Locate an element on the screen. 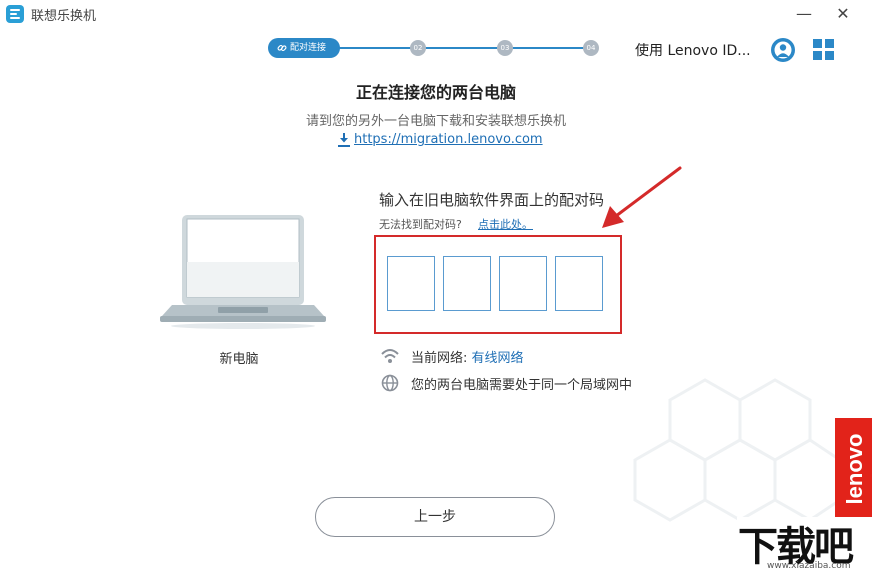 The image size is (872, 573). step-dot-03: 03 is located at coordinates (505, 48).